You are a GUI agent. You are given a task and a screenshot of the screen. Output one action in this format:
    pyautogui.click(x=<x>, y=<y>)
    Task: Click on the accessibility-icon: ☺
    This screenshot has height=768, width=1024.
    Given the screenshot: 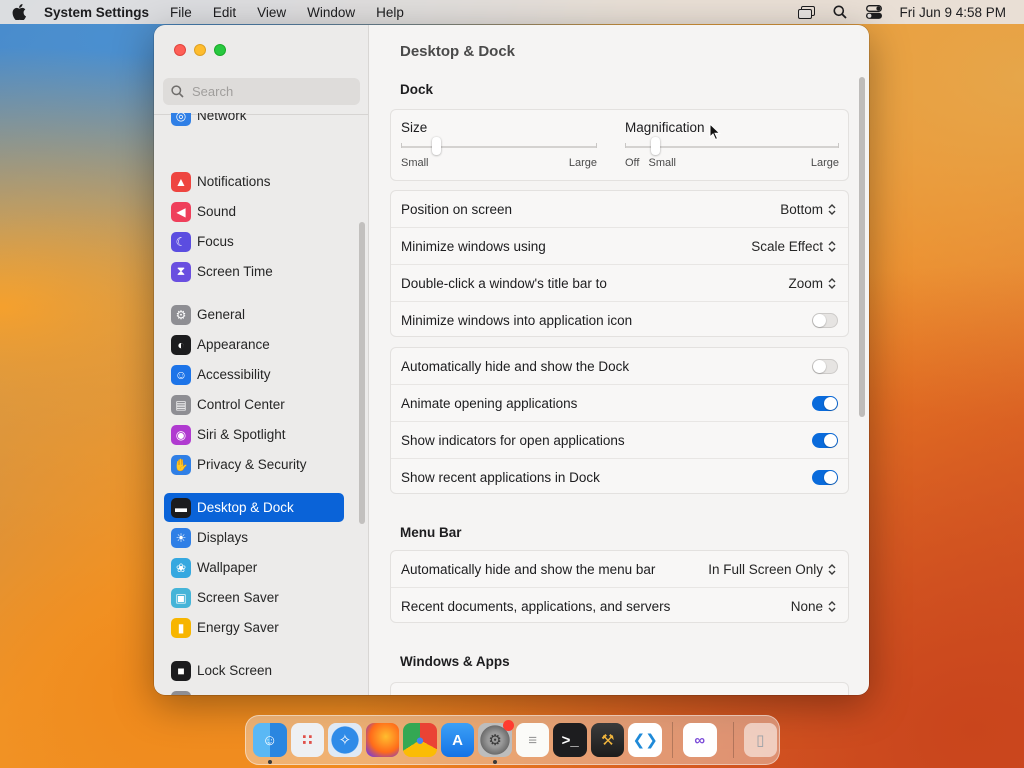 What is the action you would take?
    pyautogui.click(x=181, y=374)
    